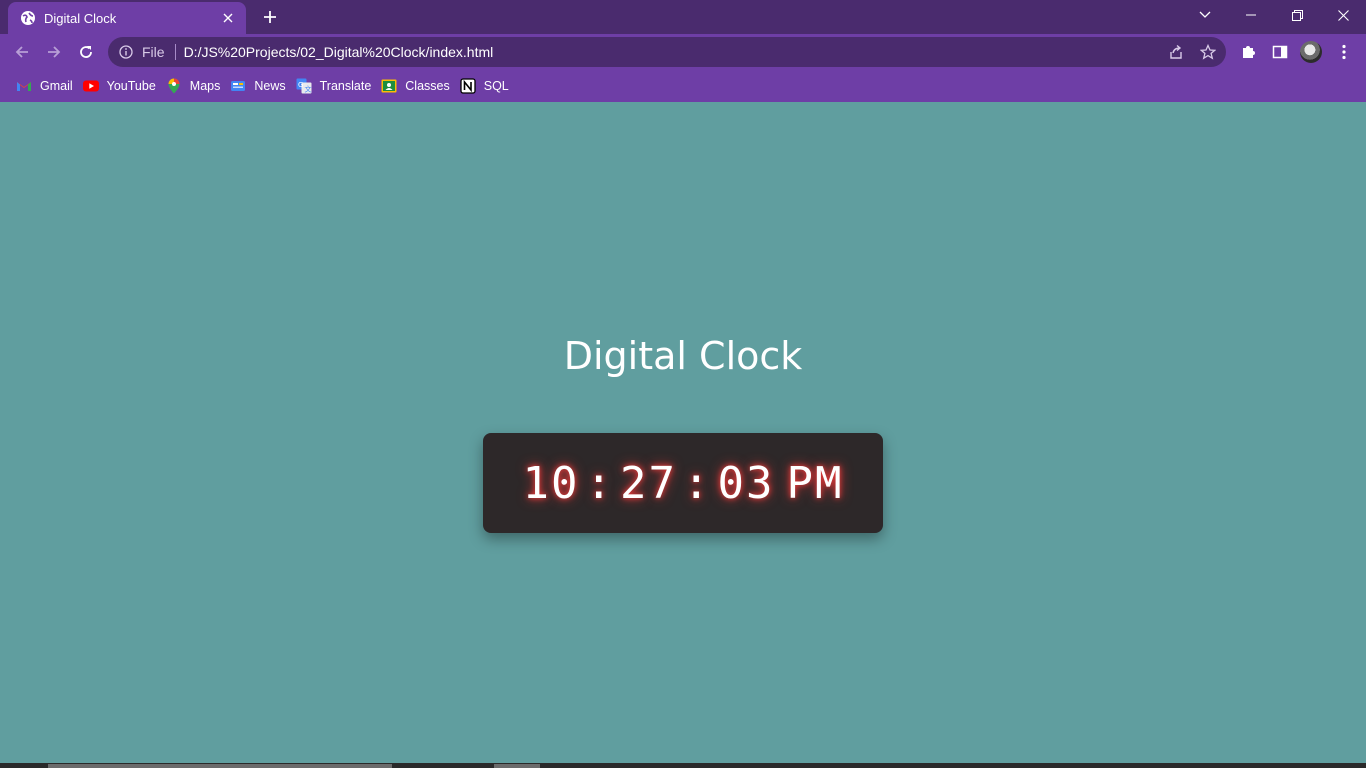 This screenshot has width=1366, height=768. I want to click on bookmark-label: SQL, so click(496, 86).